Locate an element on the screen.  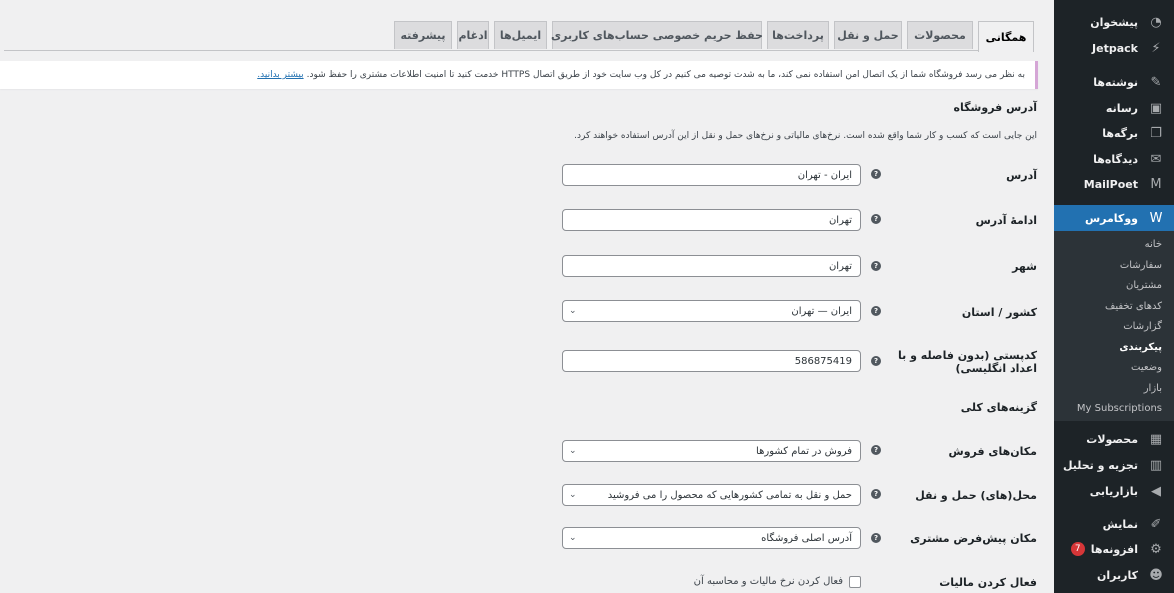
select-value: آدرس اصلی فروشگاه is located at coordinates (806, 538).